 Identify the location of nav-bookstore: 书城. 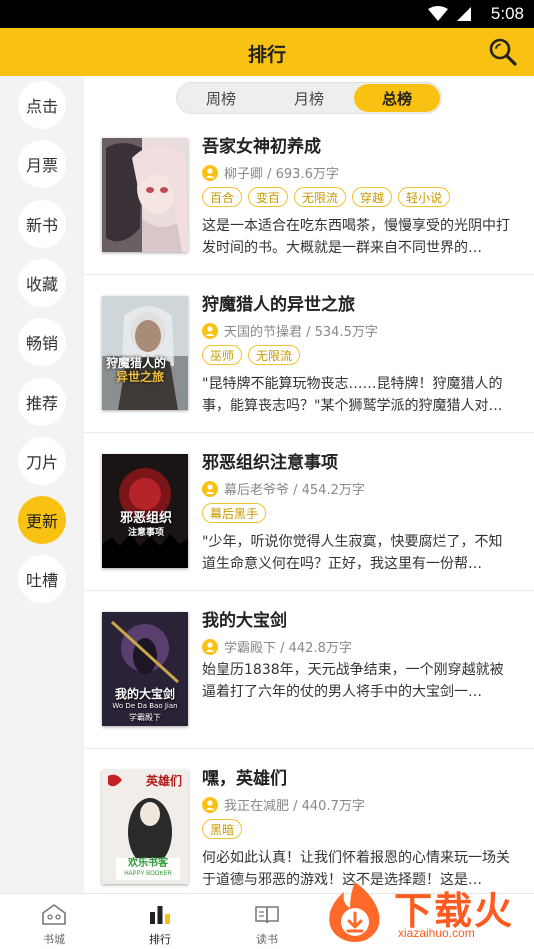
(54, 921).